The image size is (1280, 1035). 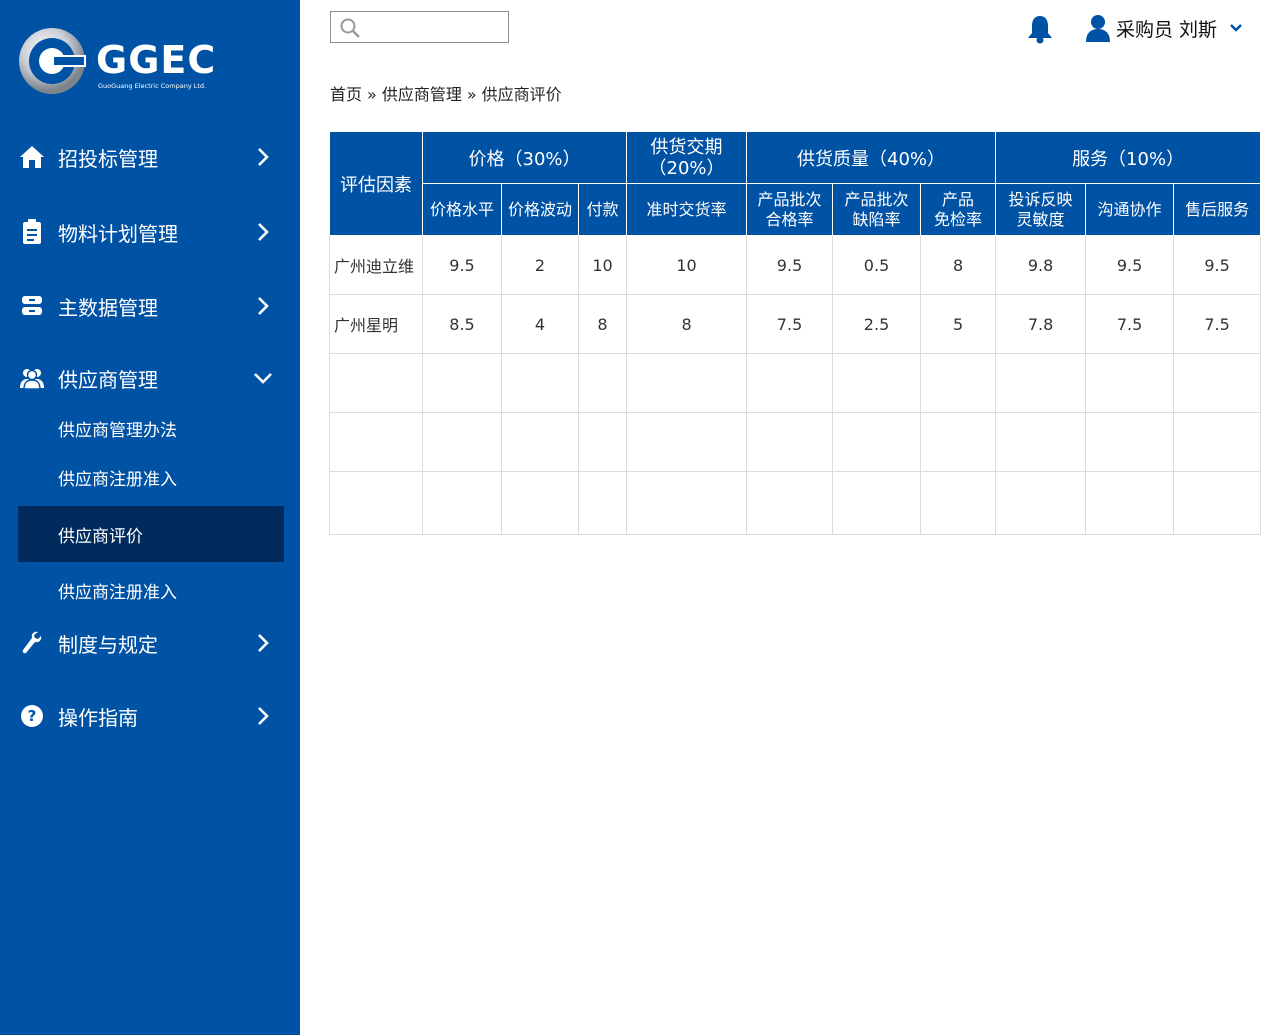 What do you see at coordinates (108, 644) in the screenshot?
I see `nav-label: 制度与规定` at bounding box center [108, 644].